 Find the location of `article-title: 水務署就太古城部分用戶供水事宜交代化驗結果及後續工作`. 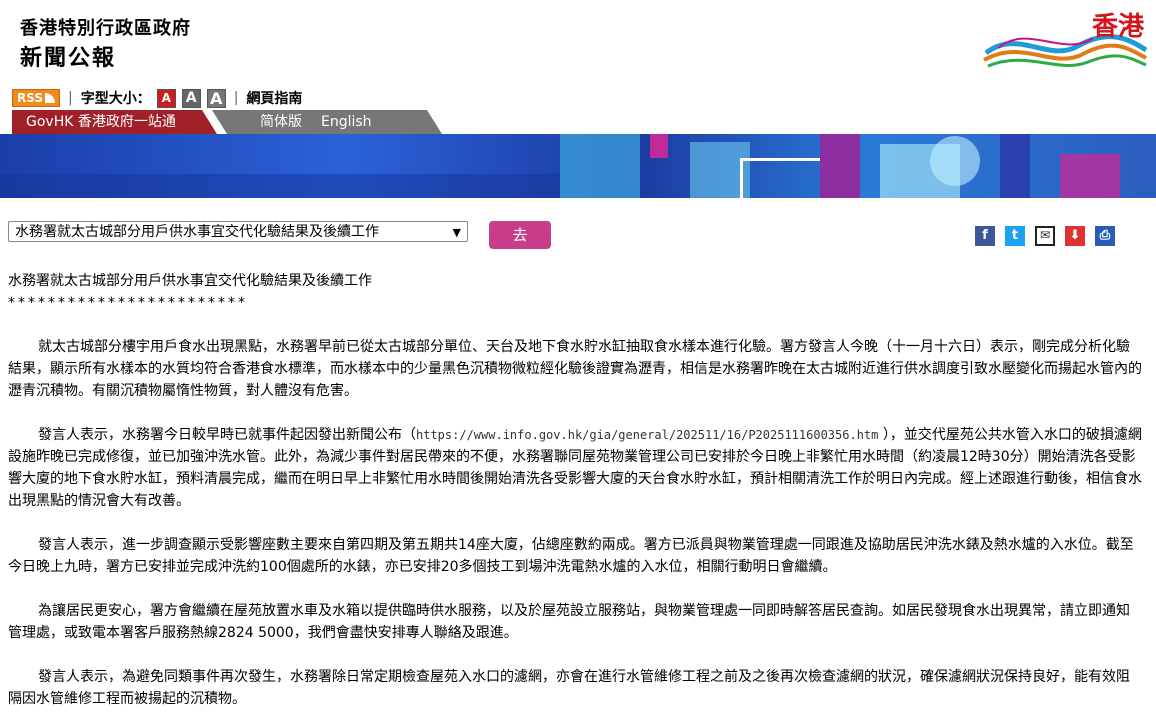

article-title: 水務署就太古城部分用戶供水事宜交代化驗結果及後續工作 is located at coordinates (190, 281).